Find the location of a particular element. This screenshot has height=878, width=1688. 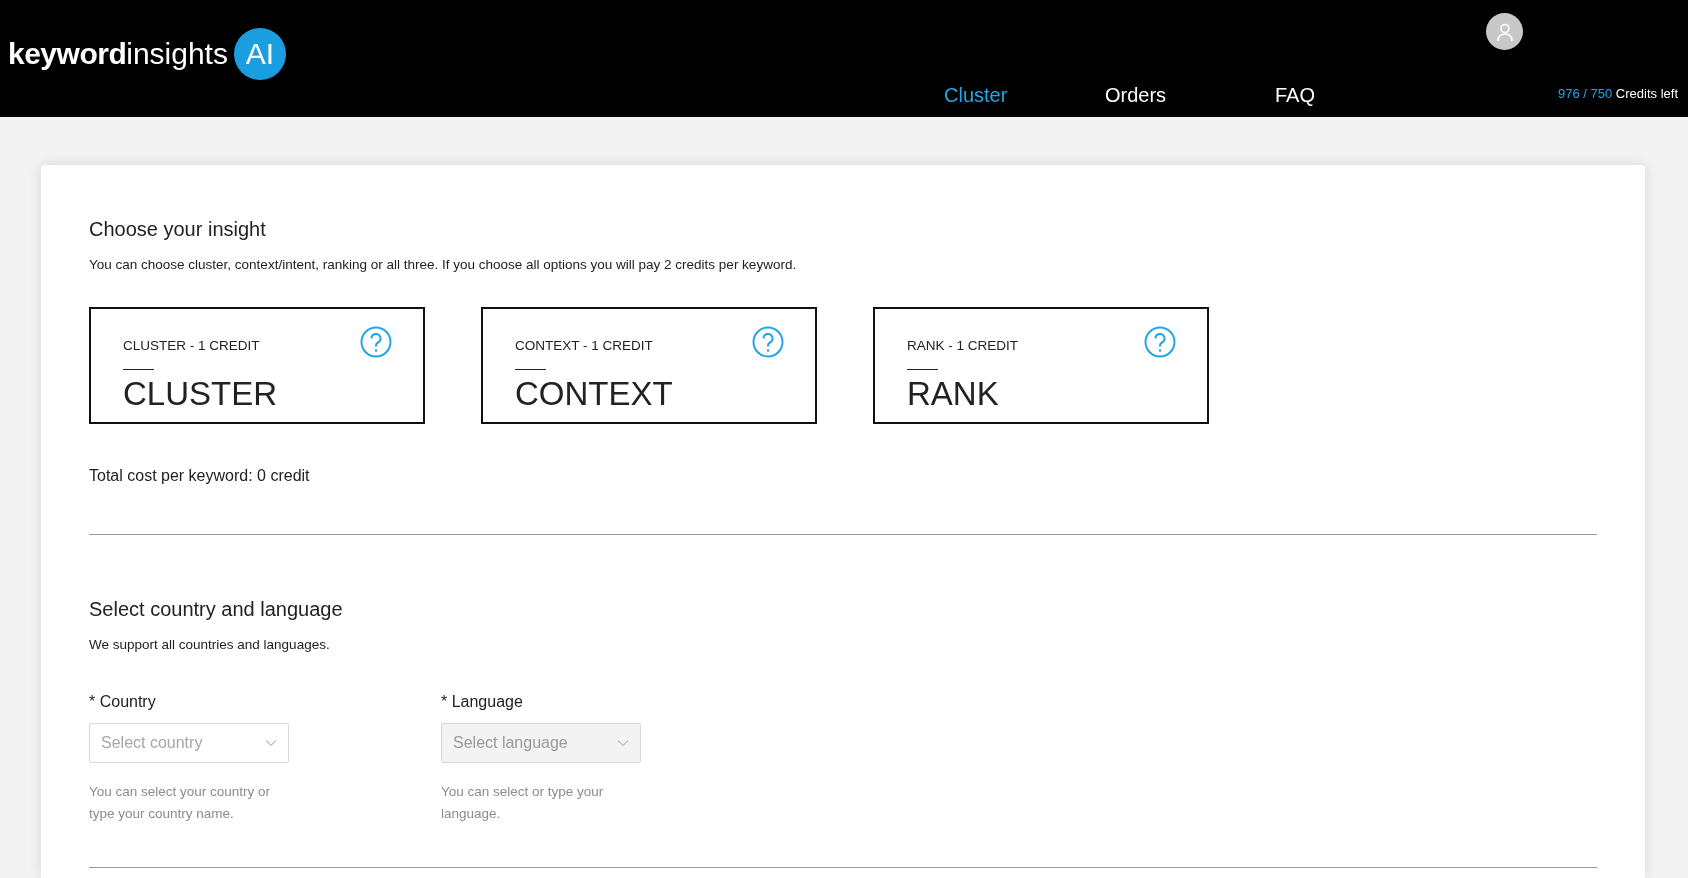

avatar-button is located at coordinates (1504, 31).